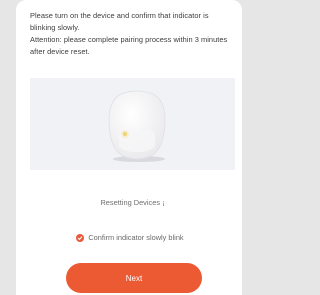  Describe the element at coordinates (134, 278) in the screenshot. I see `next-button: Next` at that location.